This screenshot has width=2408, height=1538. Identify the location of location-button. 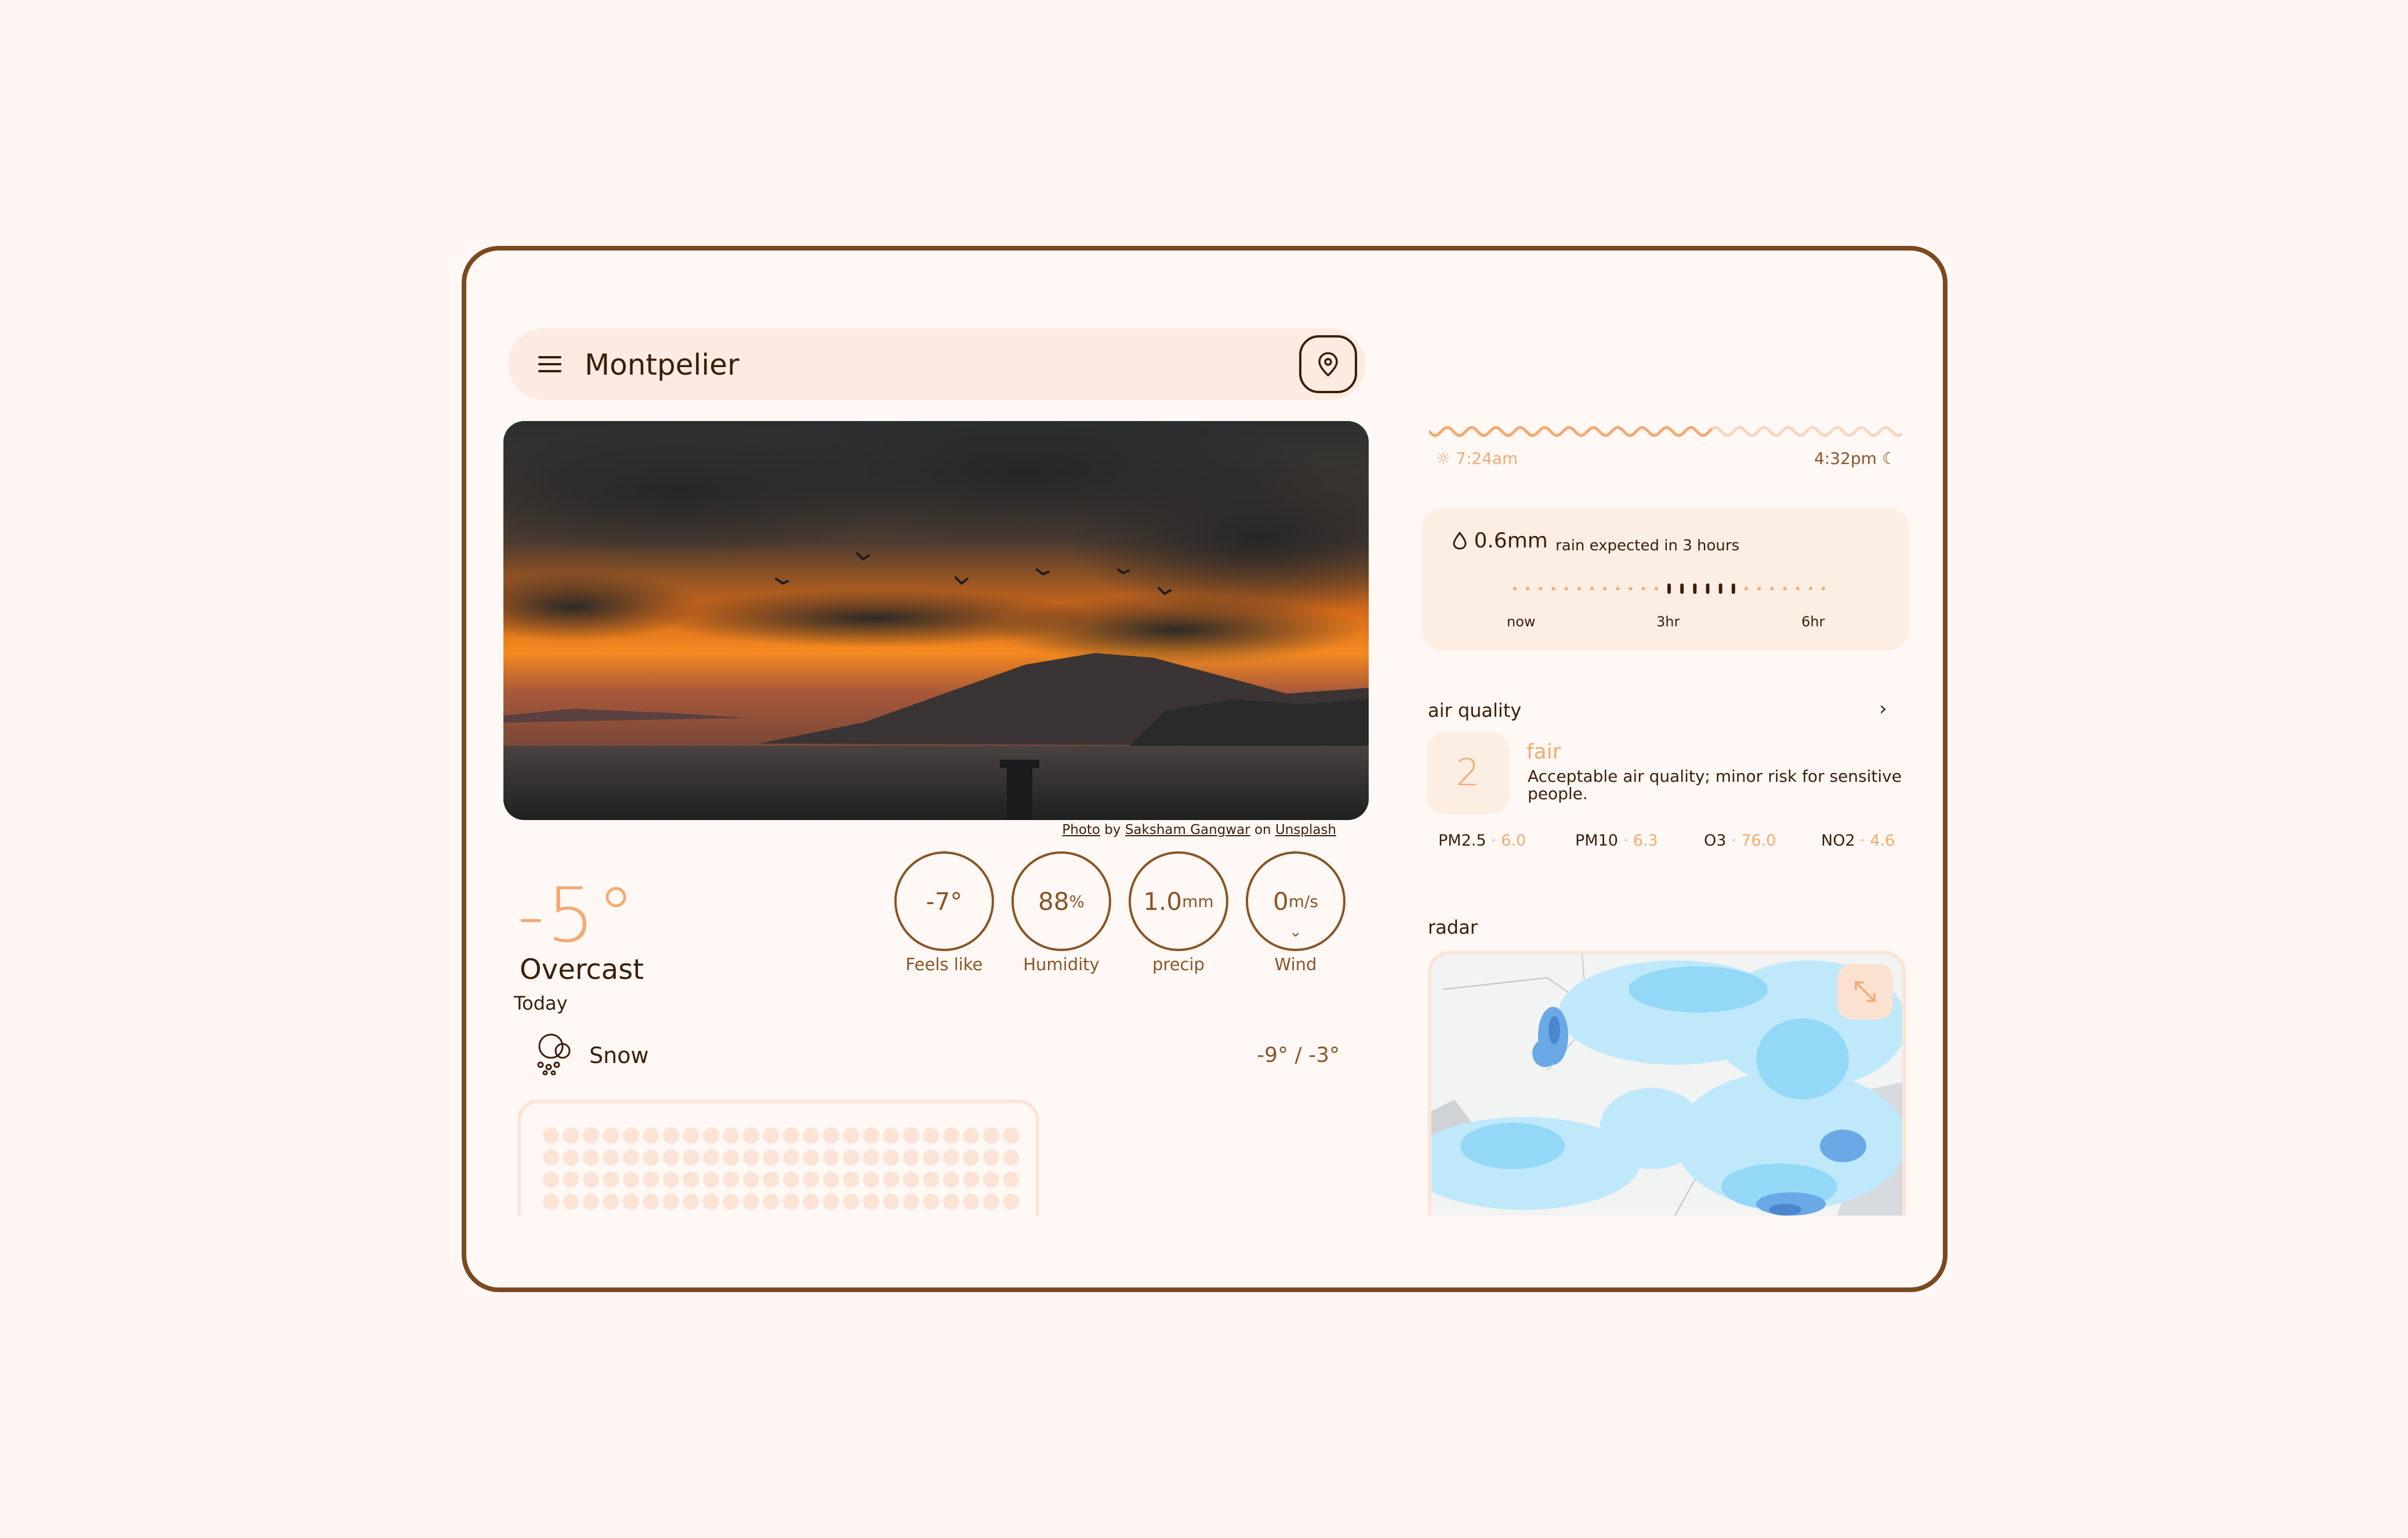
(1328, 364).